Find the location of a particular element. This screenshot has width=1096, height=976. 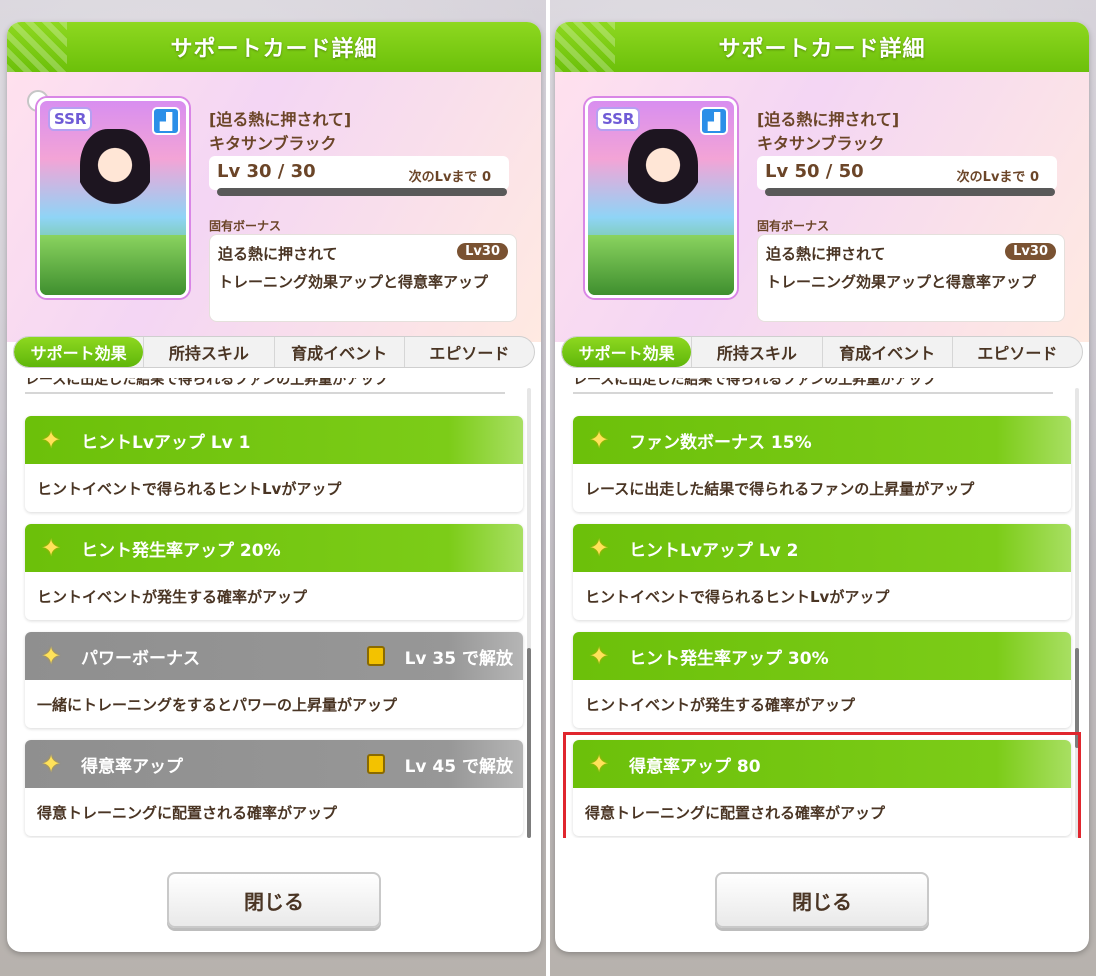

effect-name: 得意率アップ is located at coordinates (132, 767).